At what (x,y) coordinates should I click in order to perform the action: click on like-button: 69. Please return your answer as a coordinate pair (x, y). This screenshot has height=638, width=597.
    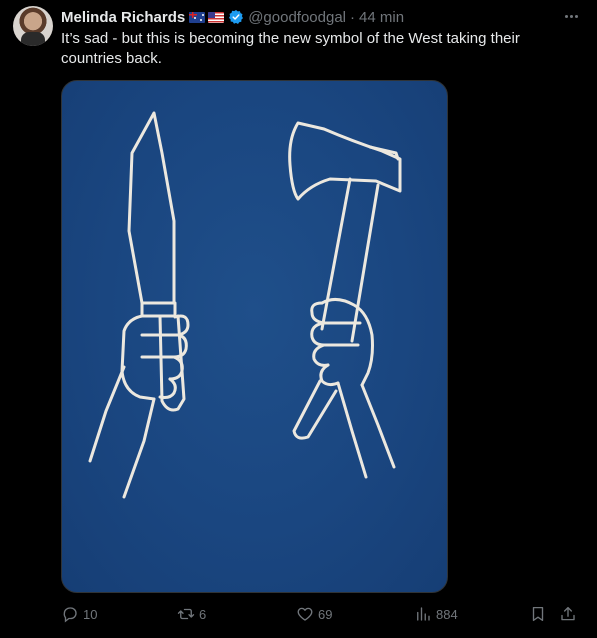
    Looking at the image, I should click on (314, 614).